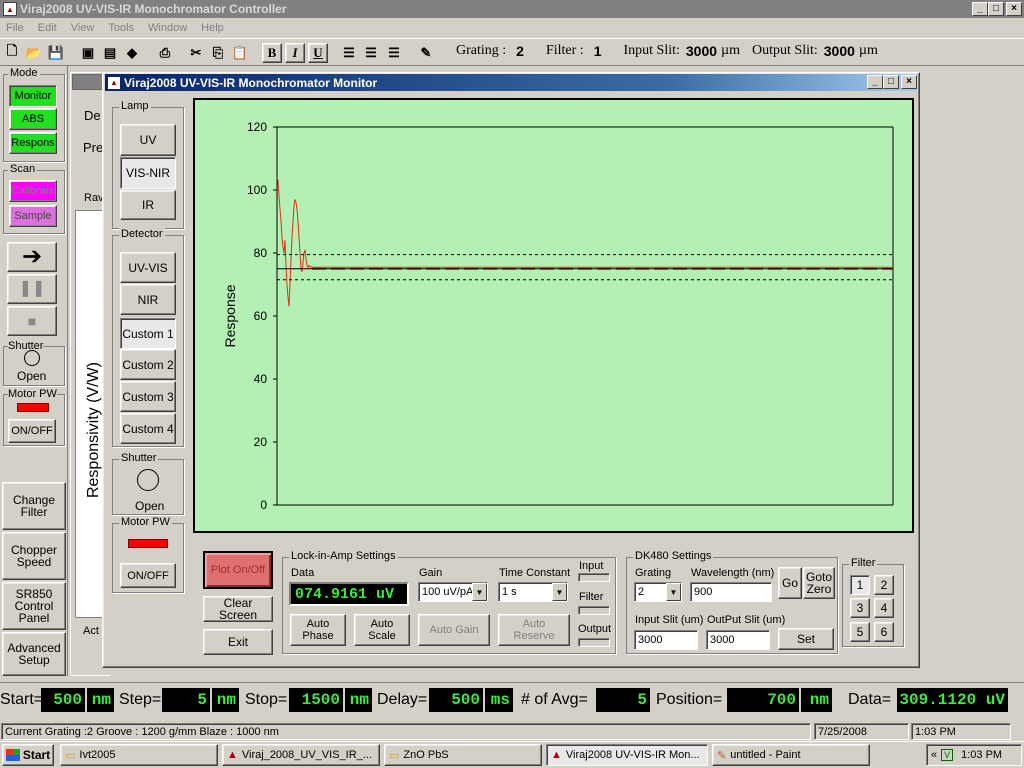  Describe the element at coordinates (454, 630) in the screenshot. I see `auto-gain-button: Auto Gain` at that location.